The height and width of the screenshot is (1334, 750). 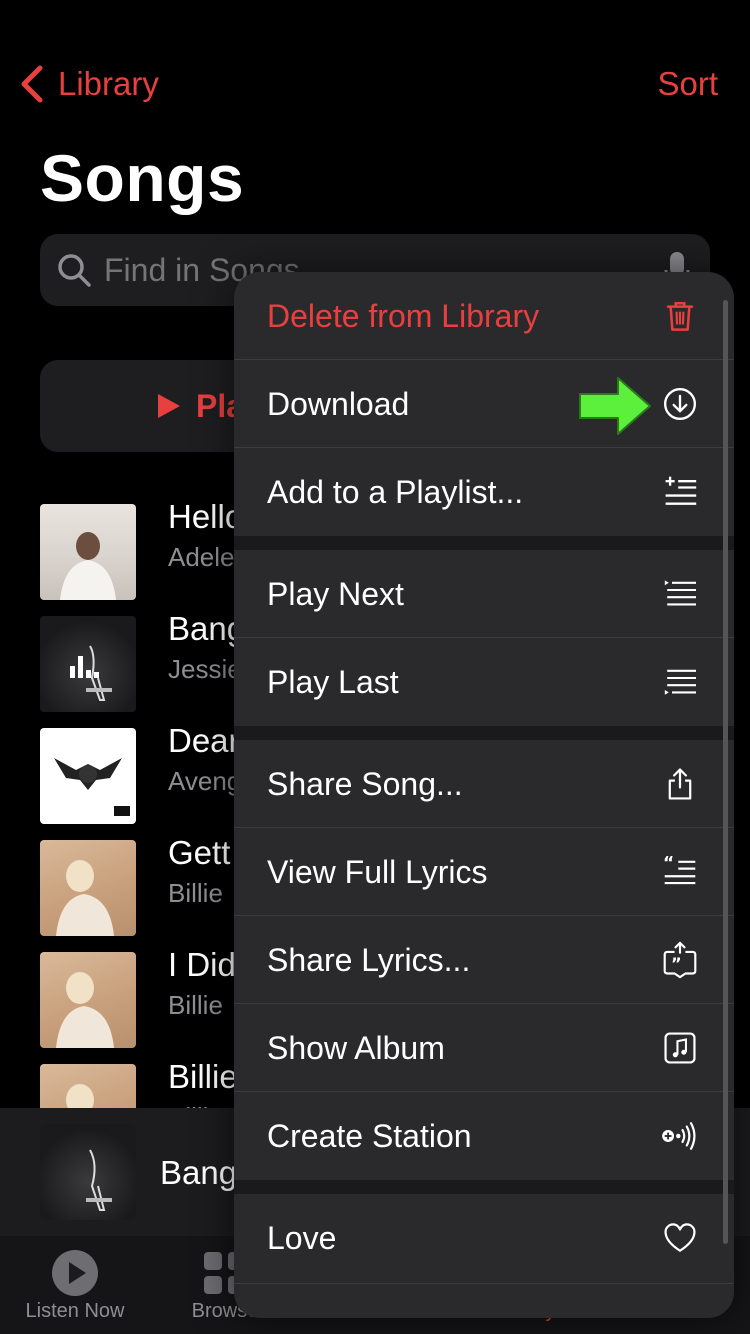 What do you see at coordinates (680, 492) in the screenshot?
I see `add-to-playlist-icon` at bounding box center [680, 492].